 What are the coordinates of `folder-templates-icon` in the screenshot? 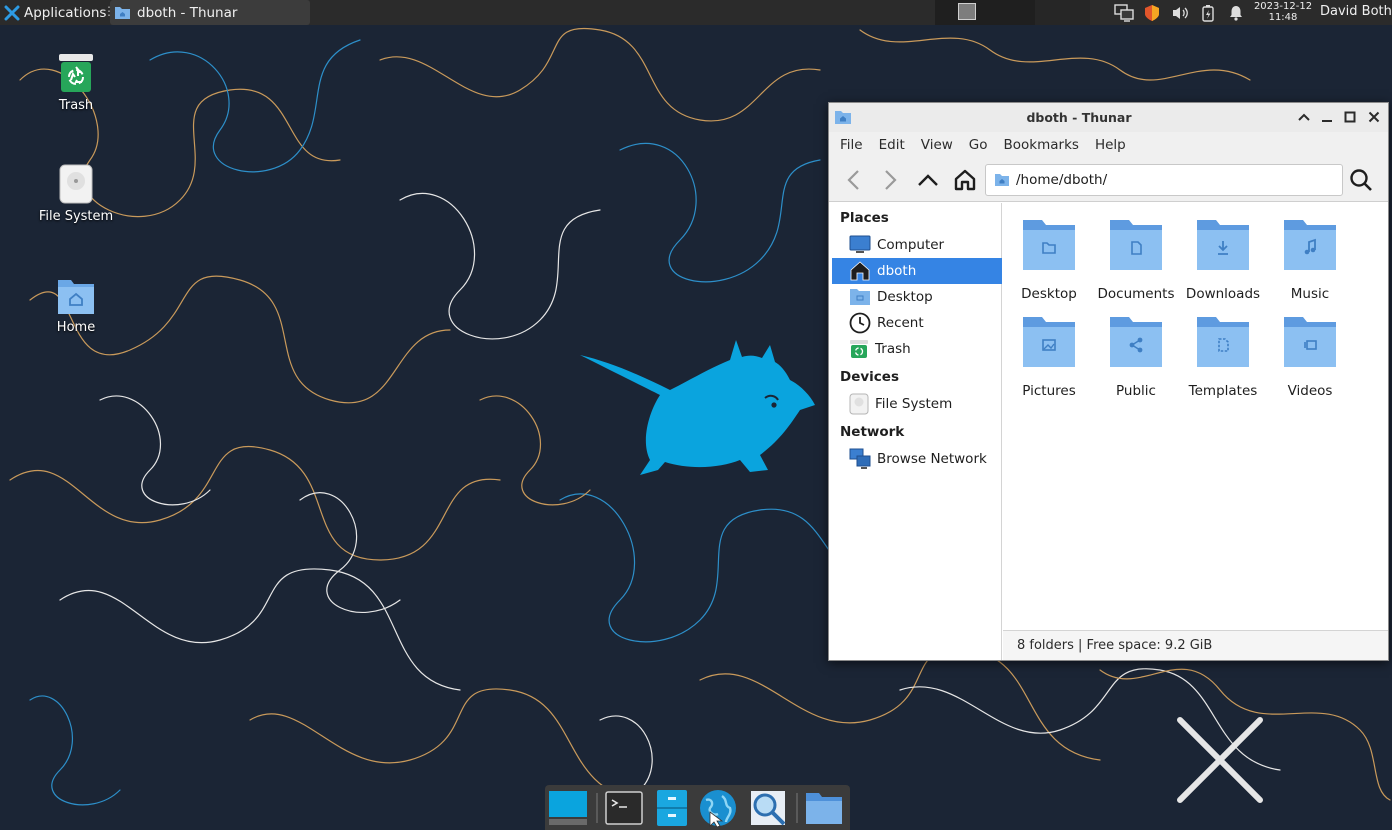 It's located at (1223, 342).